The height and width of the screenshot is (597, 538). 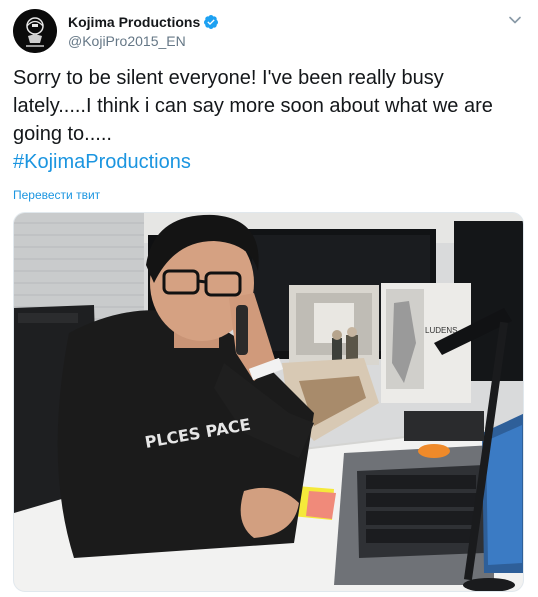 I want to click on tweet-header: Kojima Productions @KojiPro2015_EN, so click(x=269, y=31).